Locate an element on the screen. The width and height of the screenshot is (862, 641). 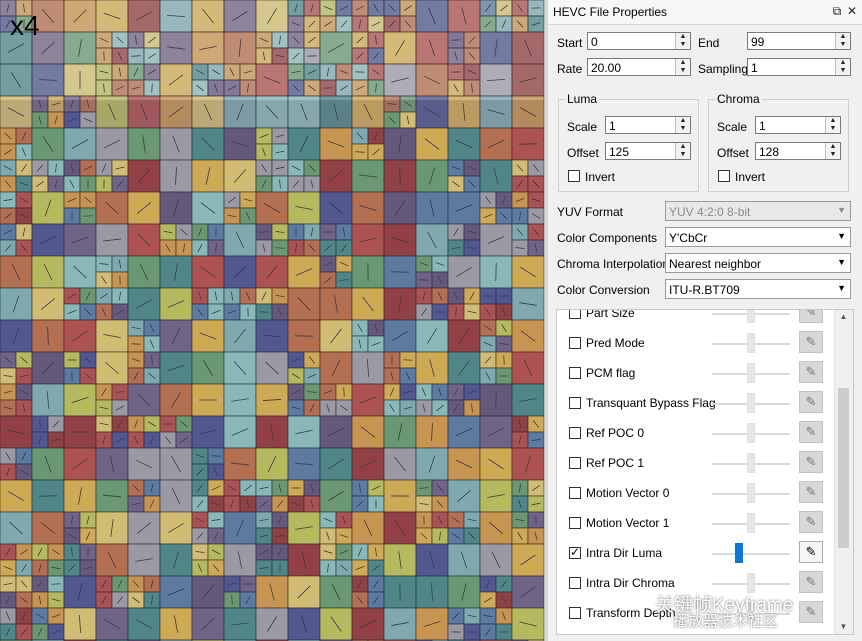
sampling-label: Sampling is located at coordinates (723, 69).